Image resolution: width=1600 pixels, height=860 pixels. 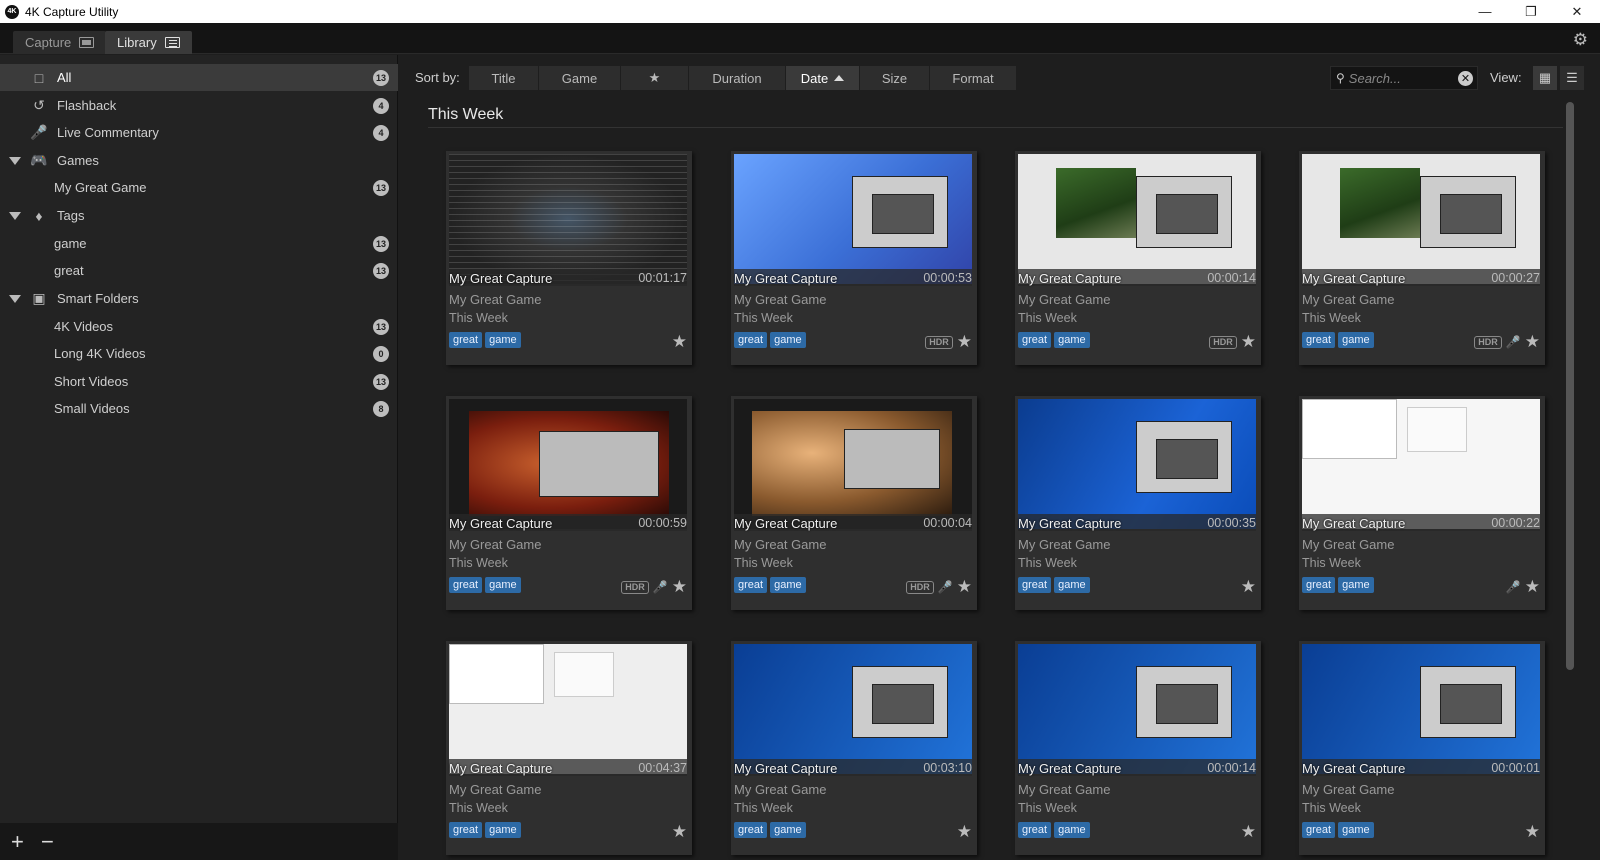 I want to click on sidebar-item-tag-great: great 13, so click(x=199, y=270).